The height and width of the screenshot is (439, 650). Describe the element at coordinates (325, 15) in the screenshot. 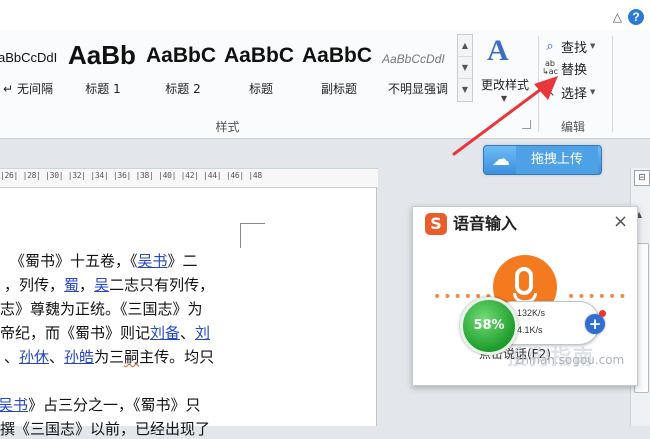

I see `title-strip: △ ?` at that location.